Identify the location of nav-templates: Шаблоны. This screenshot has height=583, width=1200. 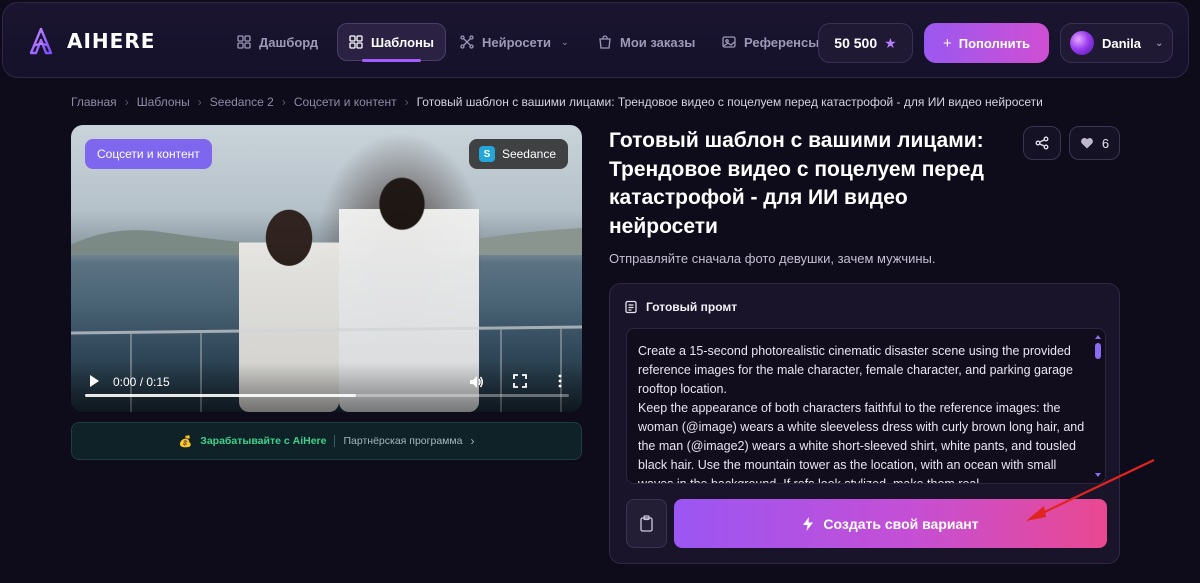
(391, 42).